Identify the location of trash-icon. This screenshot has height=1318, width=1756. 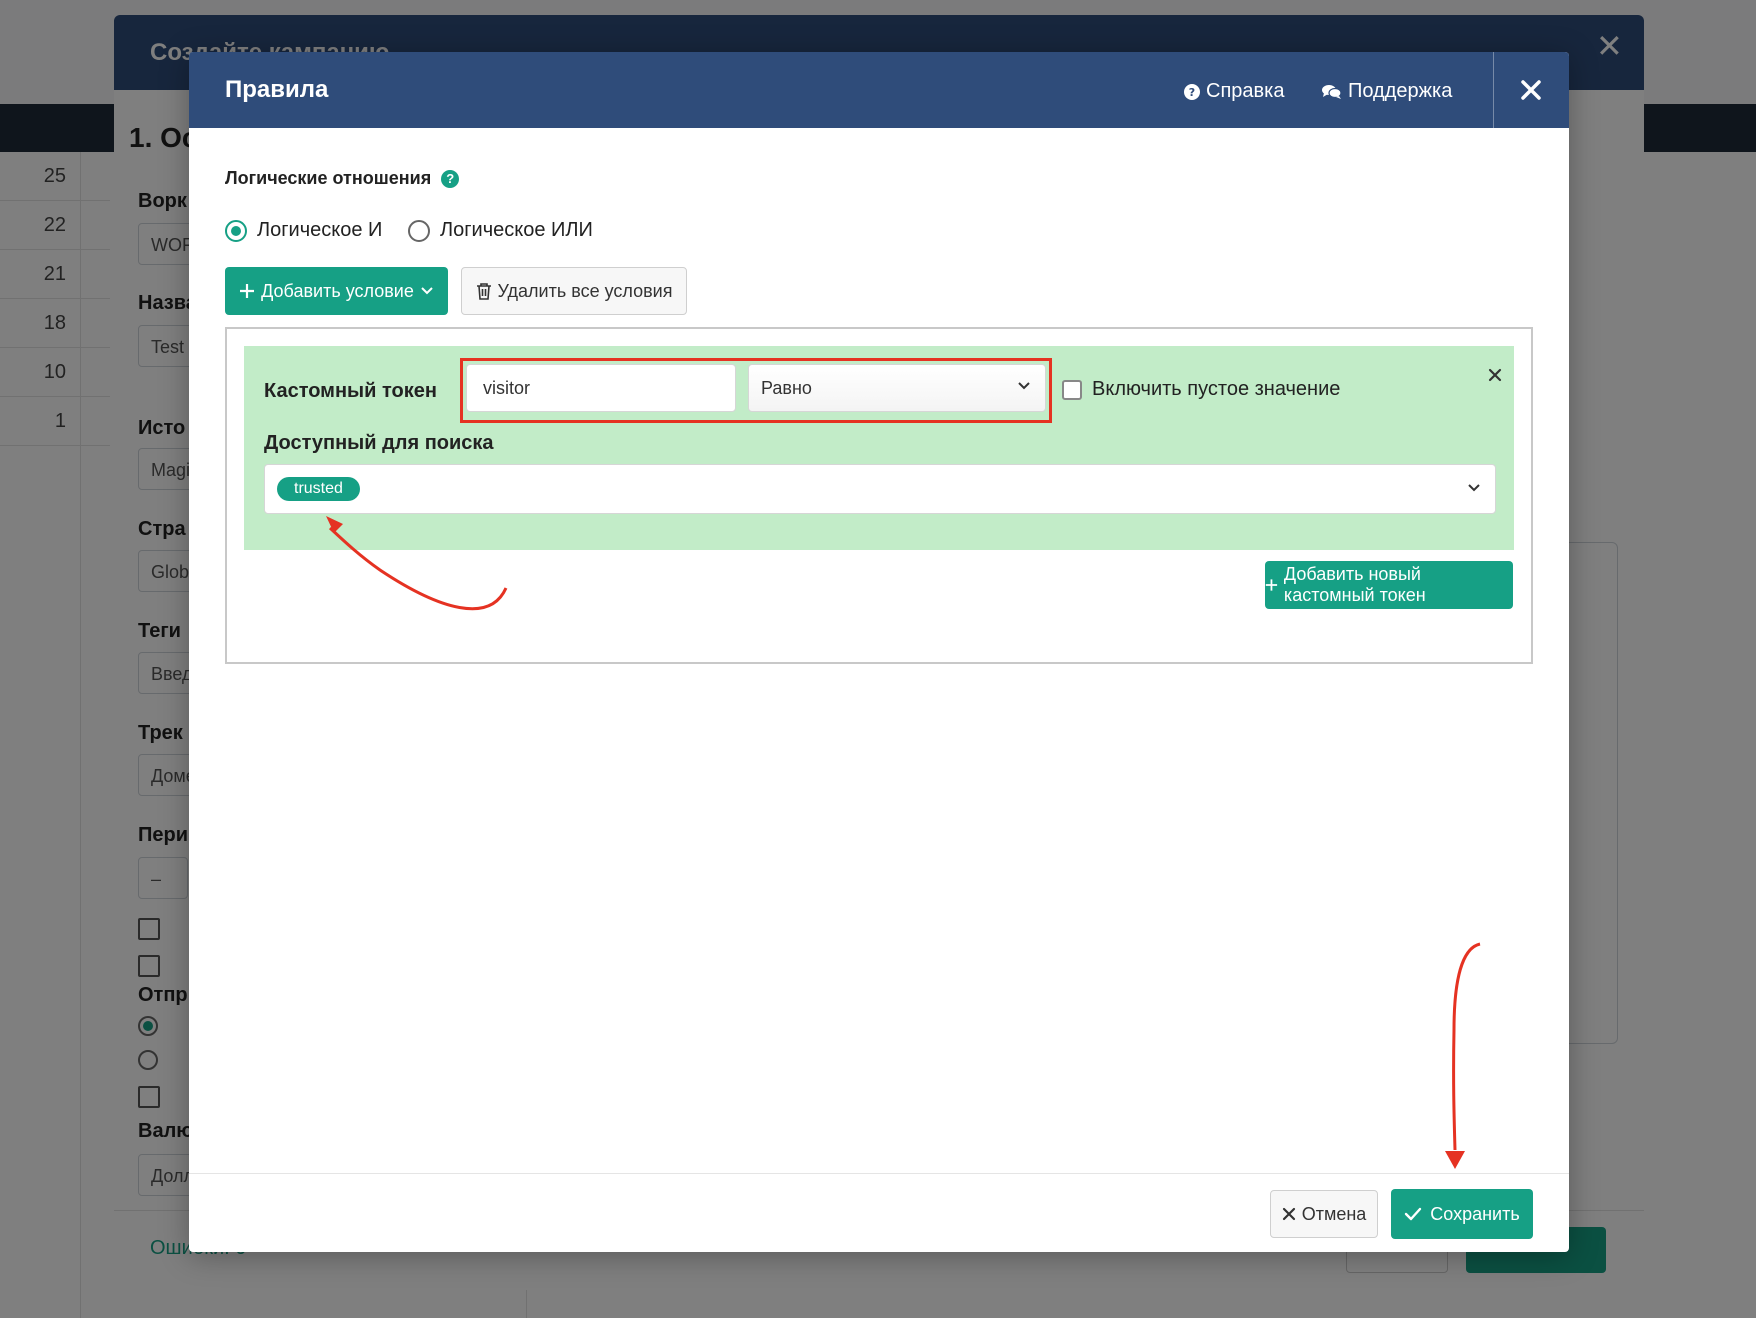
(483, 291).